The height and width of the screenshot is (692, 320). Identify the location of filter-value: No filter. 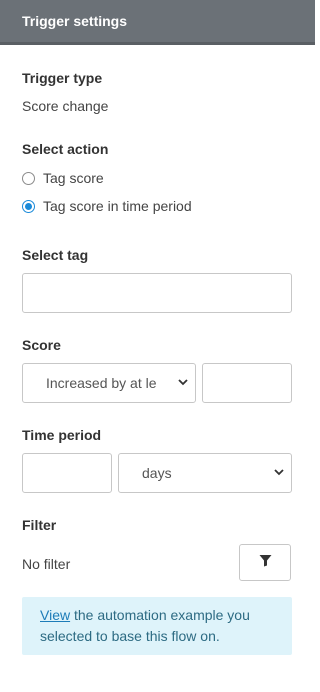
(46, 564).